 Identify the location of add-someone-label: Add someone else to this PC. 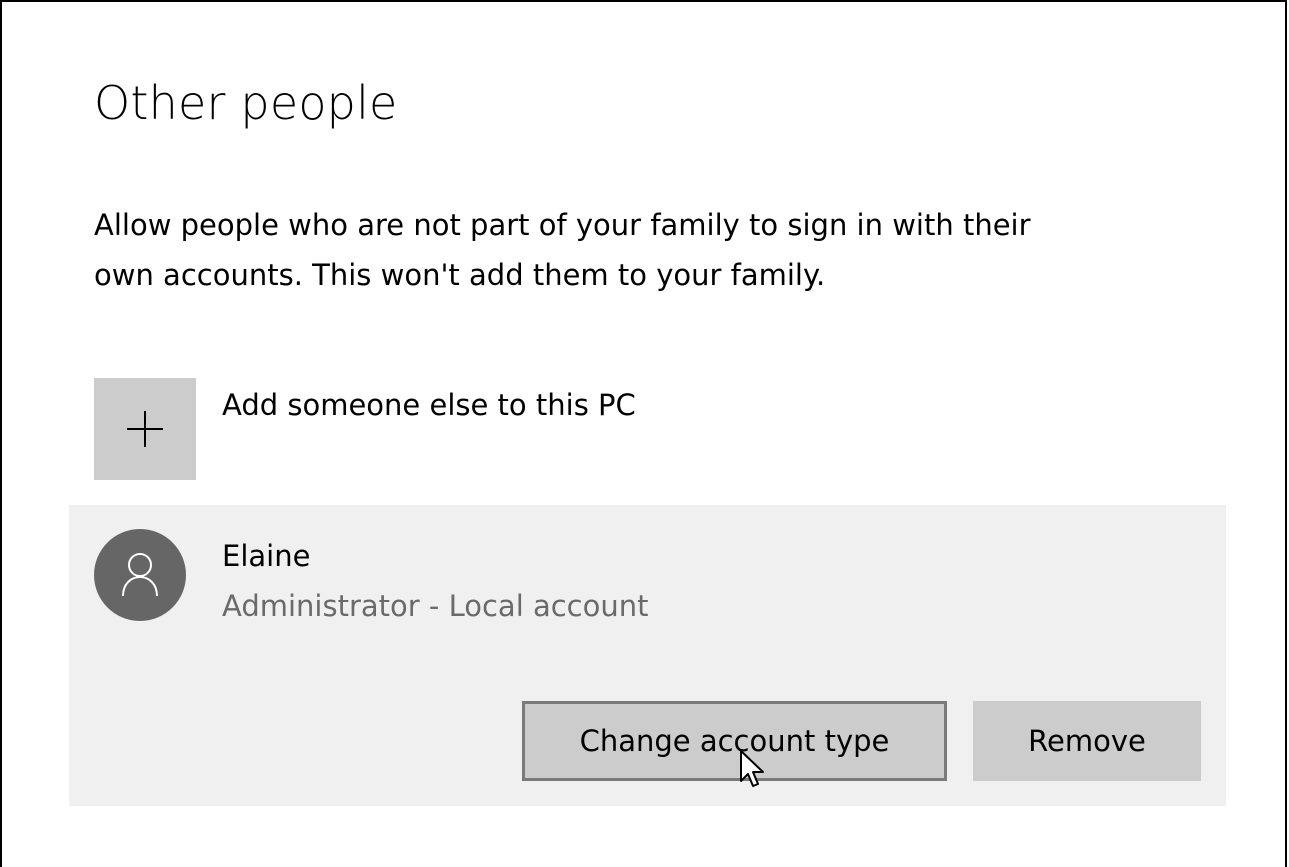
(429, 405).